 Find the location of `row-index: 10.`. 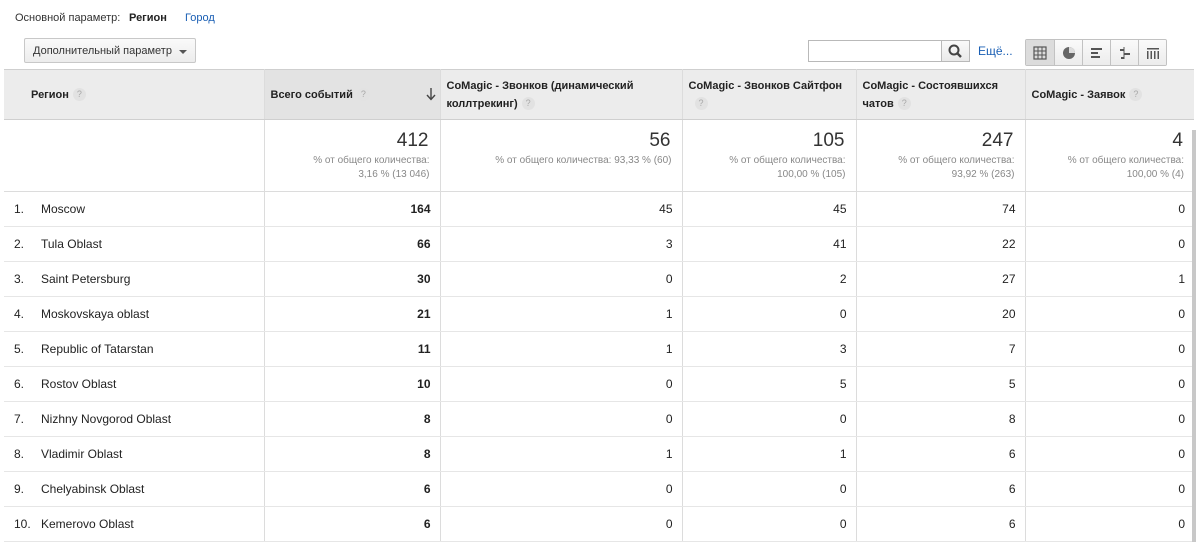

row-index: 10. is located at coordinates (22, 524).